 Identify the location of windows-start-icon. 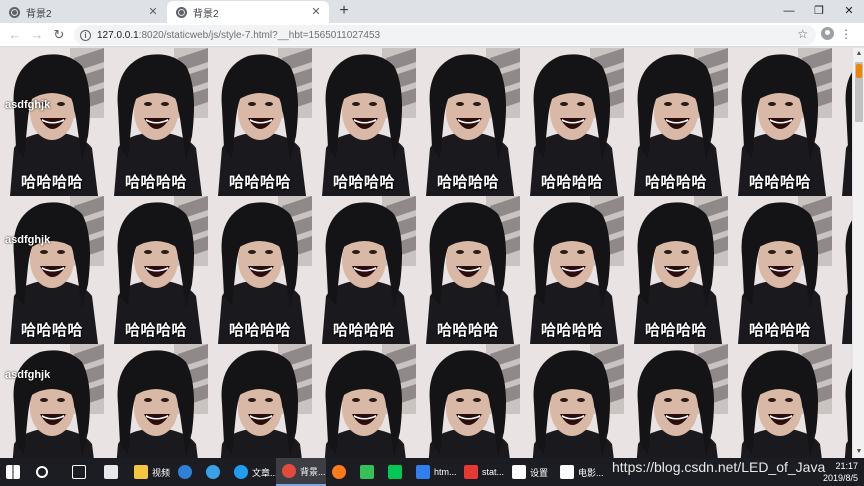
(13, 472).